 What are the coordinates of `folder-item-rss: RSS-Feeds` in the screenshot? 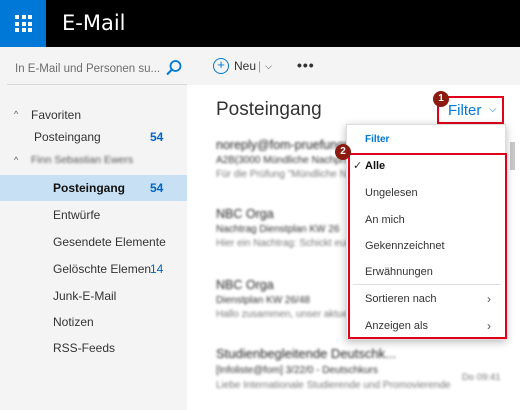 It's located at (93, 348).